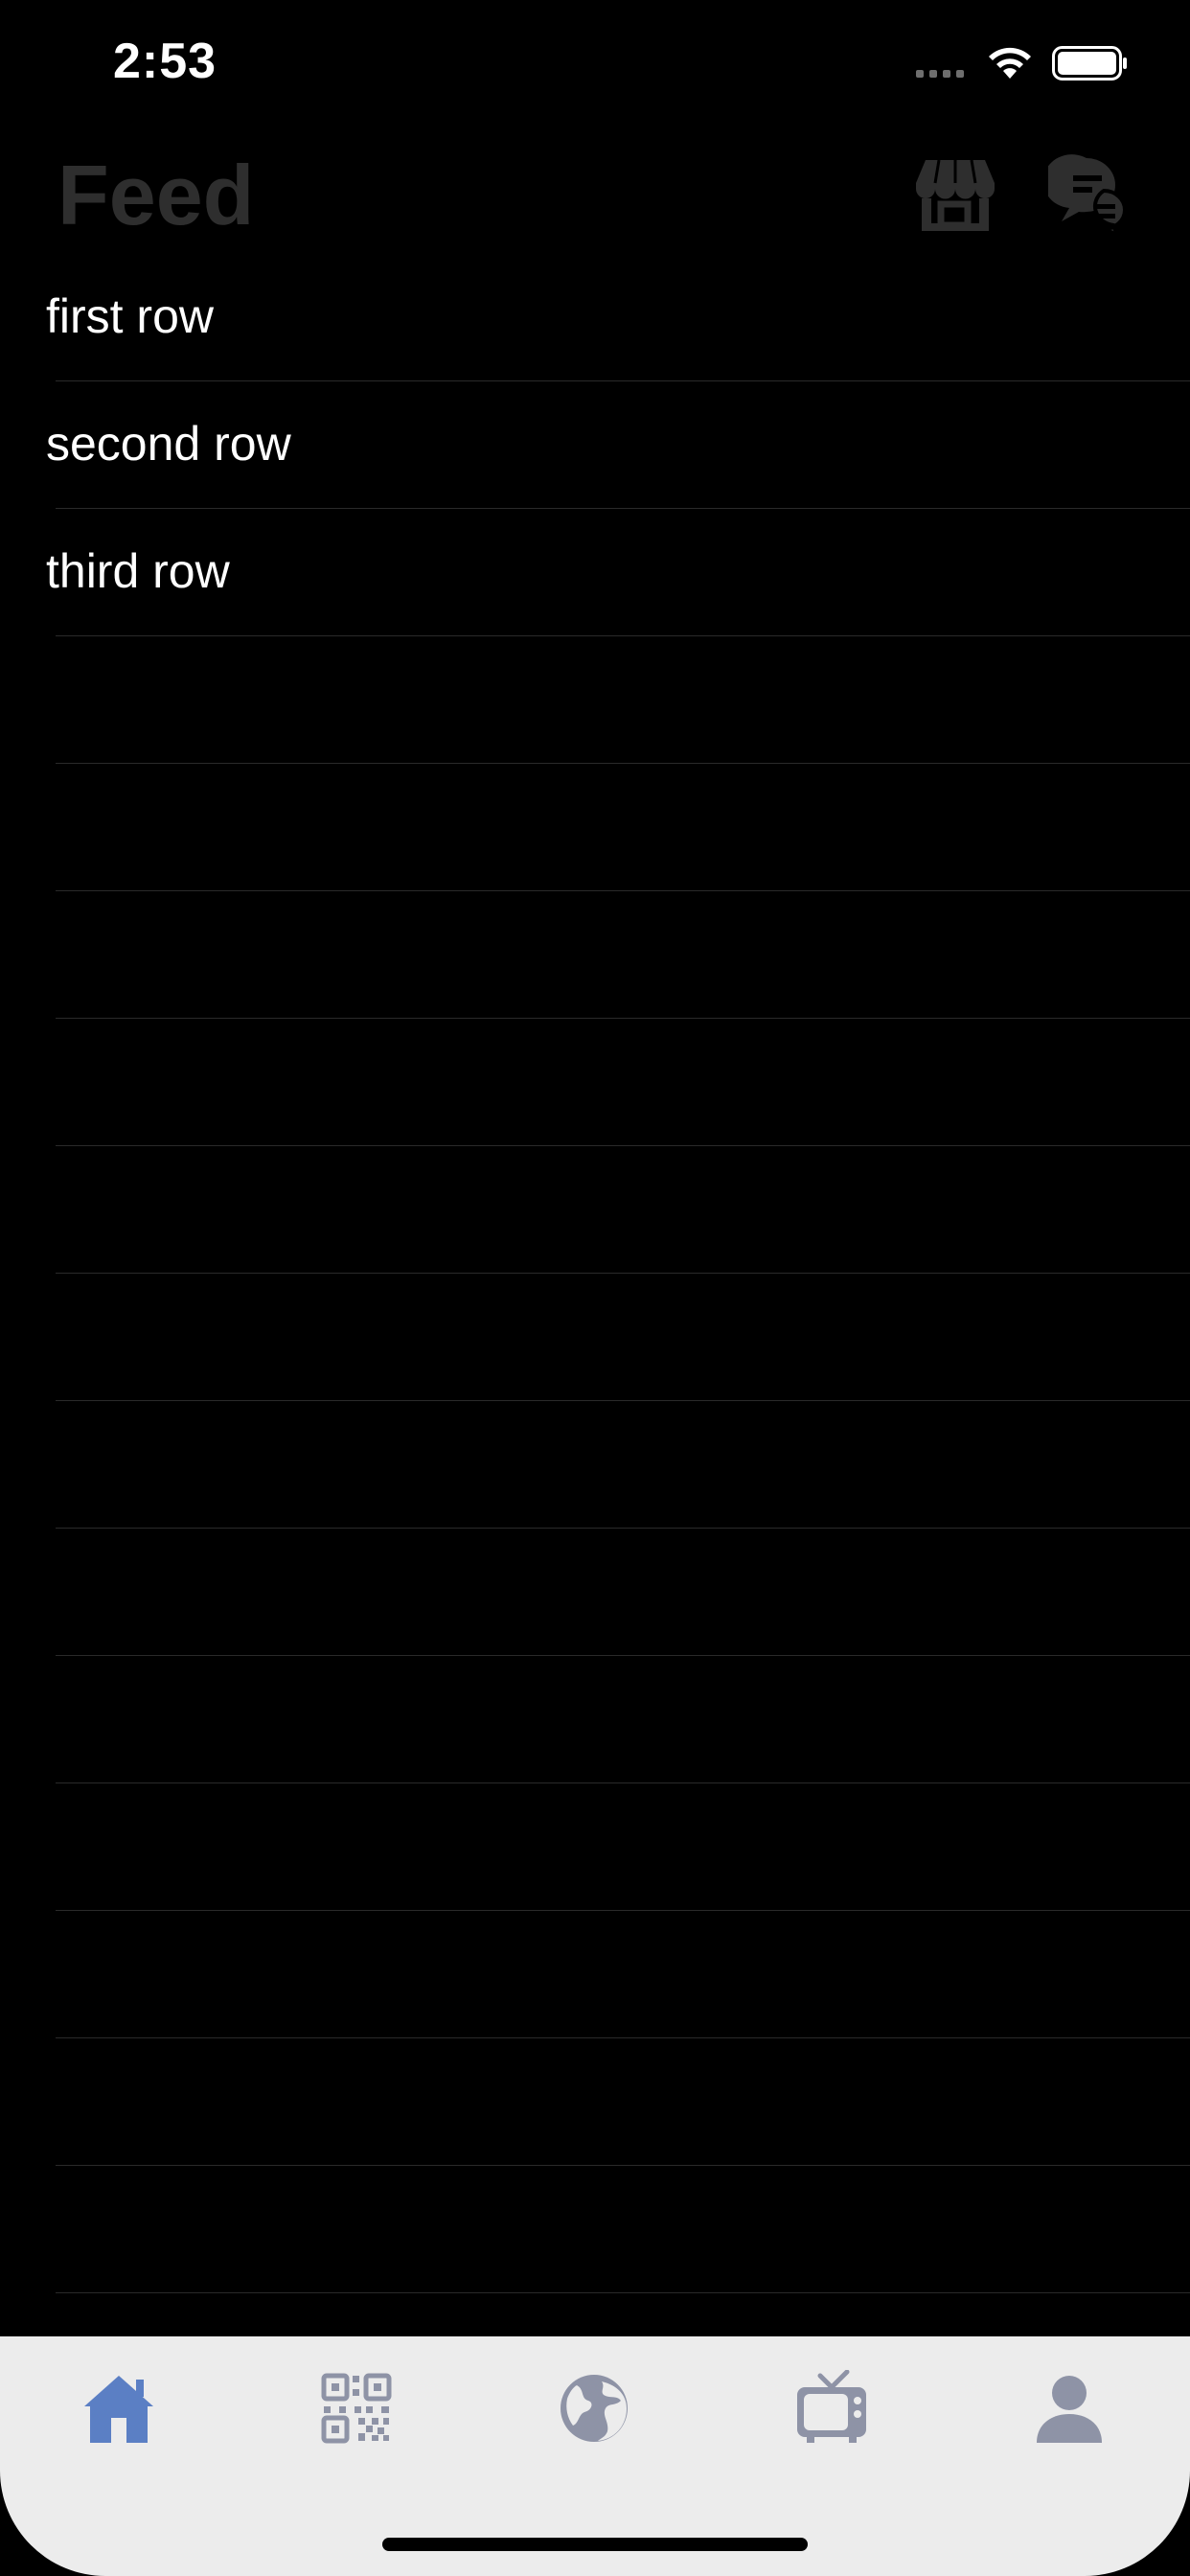 The width and height of the screenshot is (1190, 2576). I want to click on cellular-signal-icon, so click(940, 74).